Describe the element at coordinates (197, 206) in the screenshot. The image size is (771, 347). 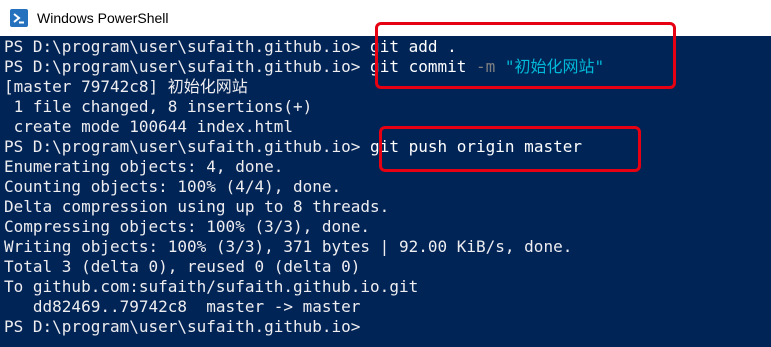
I see `console-line: Delta compression using up to 8 threads.` at that location.